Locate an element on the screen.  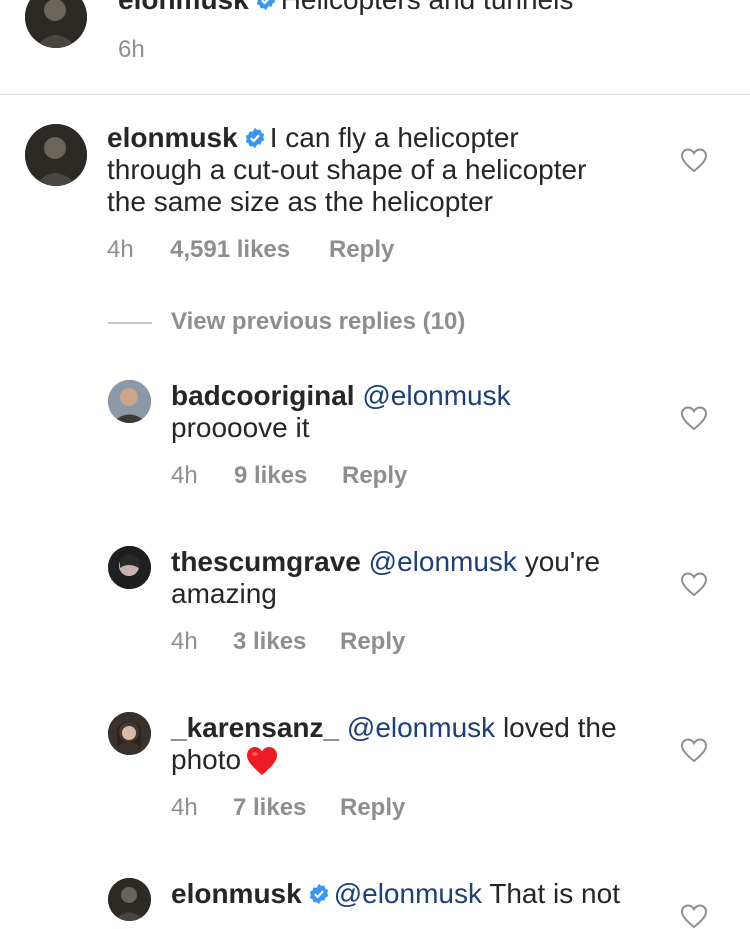
reply-meta: 4h 3 likes Reply is located at coordinates (321, 643).